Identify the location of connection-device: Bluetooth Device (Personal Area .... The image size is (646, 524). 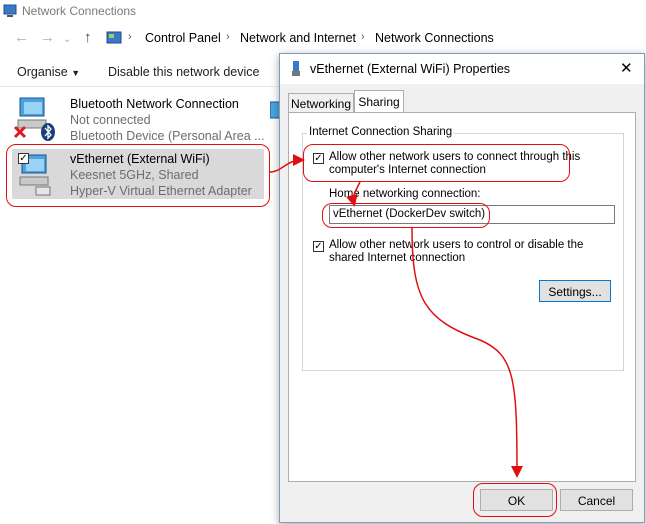
(167, 136).